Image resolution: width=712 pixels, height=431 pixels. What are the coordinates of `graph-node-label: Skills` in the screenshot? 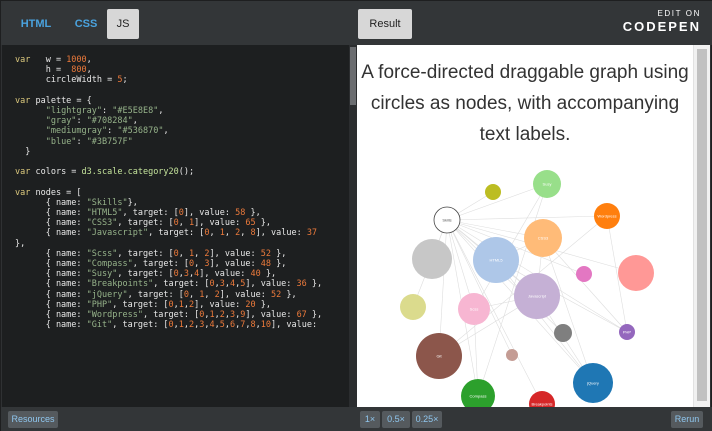 It's located at (446, 220).